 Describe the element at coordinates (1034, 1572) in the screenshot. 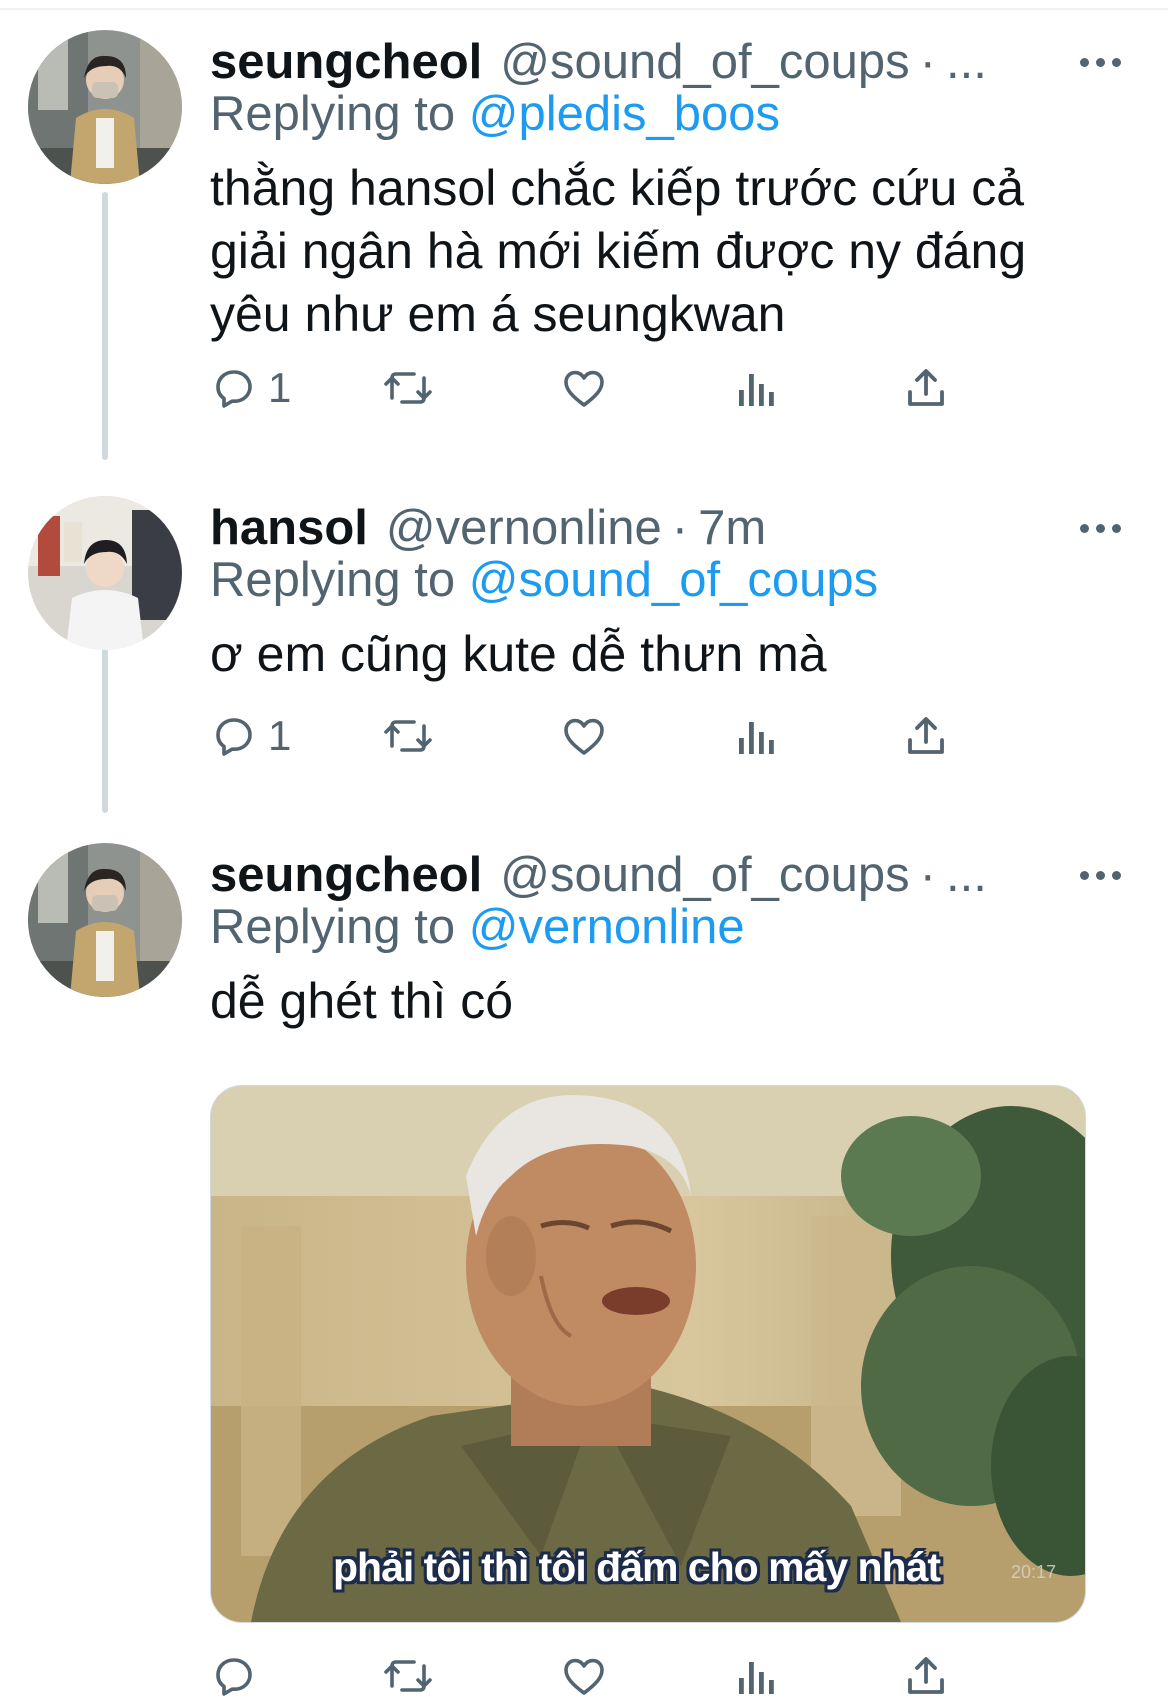

I see `image-timestamp: 20:17` at that location.